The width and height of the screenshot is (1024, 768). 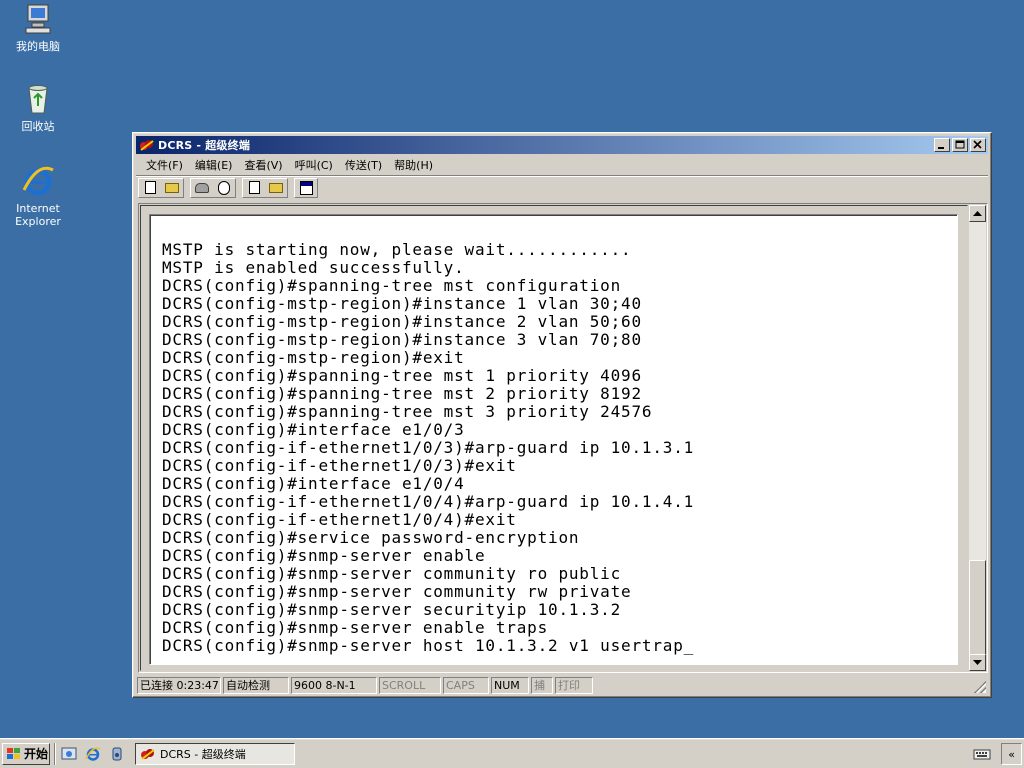 What do you see at coordinates (574, 685) in the screenshot?
I see `status-print: 打印` at bounding box center [574, 685].